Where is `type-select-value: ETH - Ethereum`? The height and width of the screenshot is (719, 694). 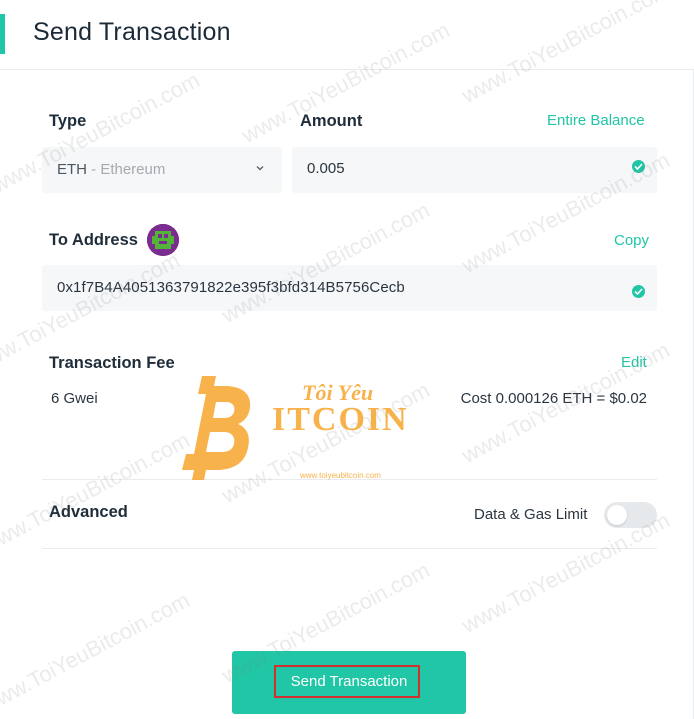
type-select-value: ETH - Ethereum is located at coordinates (111, 169).